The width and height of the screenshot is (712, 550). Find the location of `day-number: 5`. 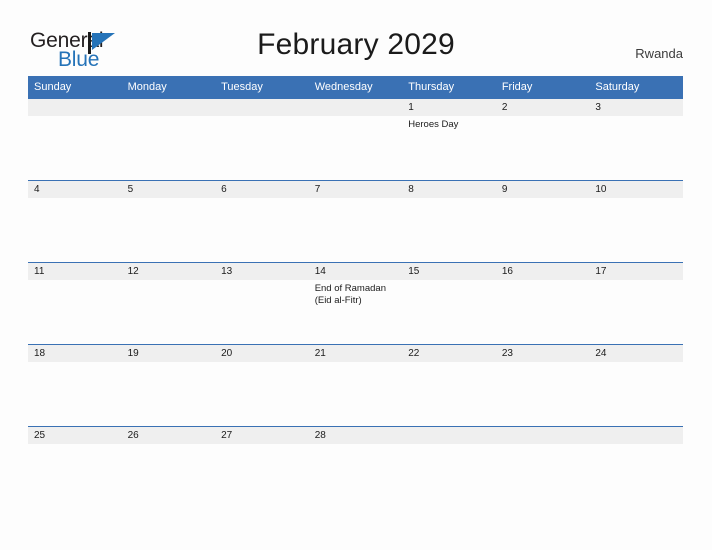

day-number: 5 is located at coordinates (168, 189).